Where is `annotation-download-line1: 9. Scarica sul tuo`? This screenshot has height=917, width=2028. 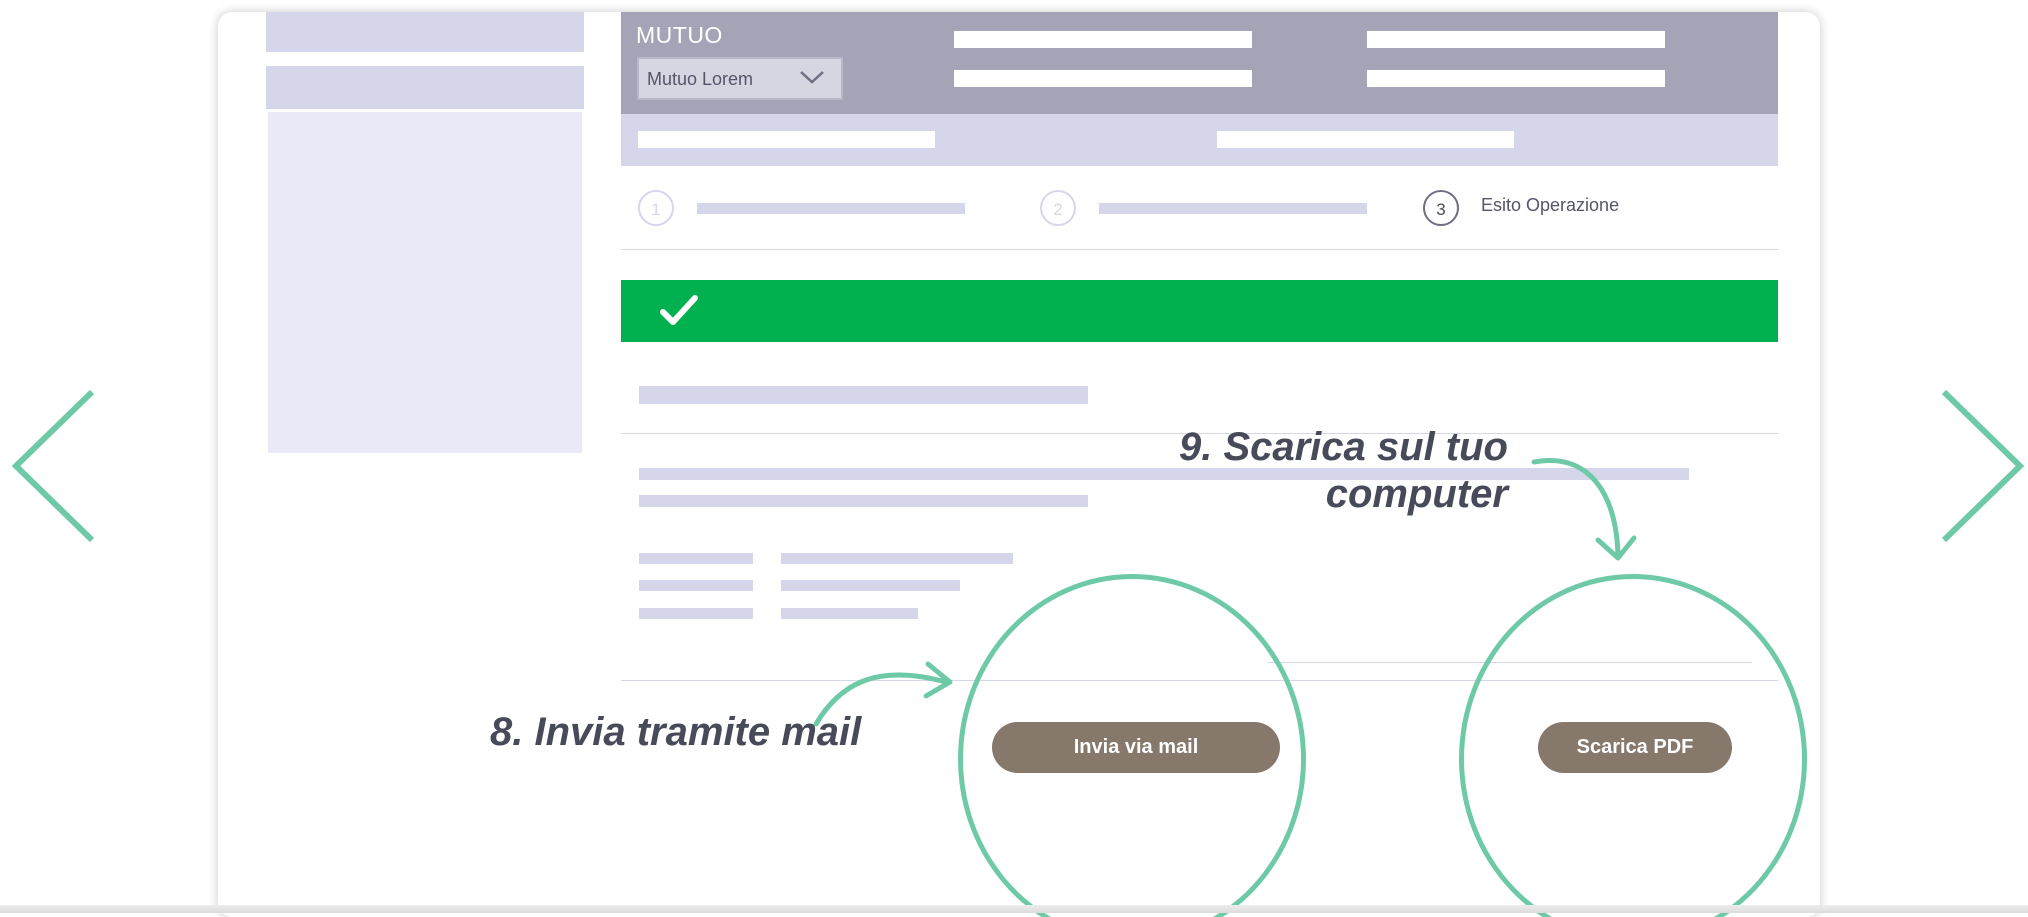
annotation-download-line1: 9. Scarica sul tuo is located at coordinates (1343, 447).